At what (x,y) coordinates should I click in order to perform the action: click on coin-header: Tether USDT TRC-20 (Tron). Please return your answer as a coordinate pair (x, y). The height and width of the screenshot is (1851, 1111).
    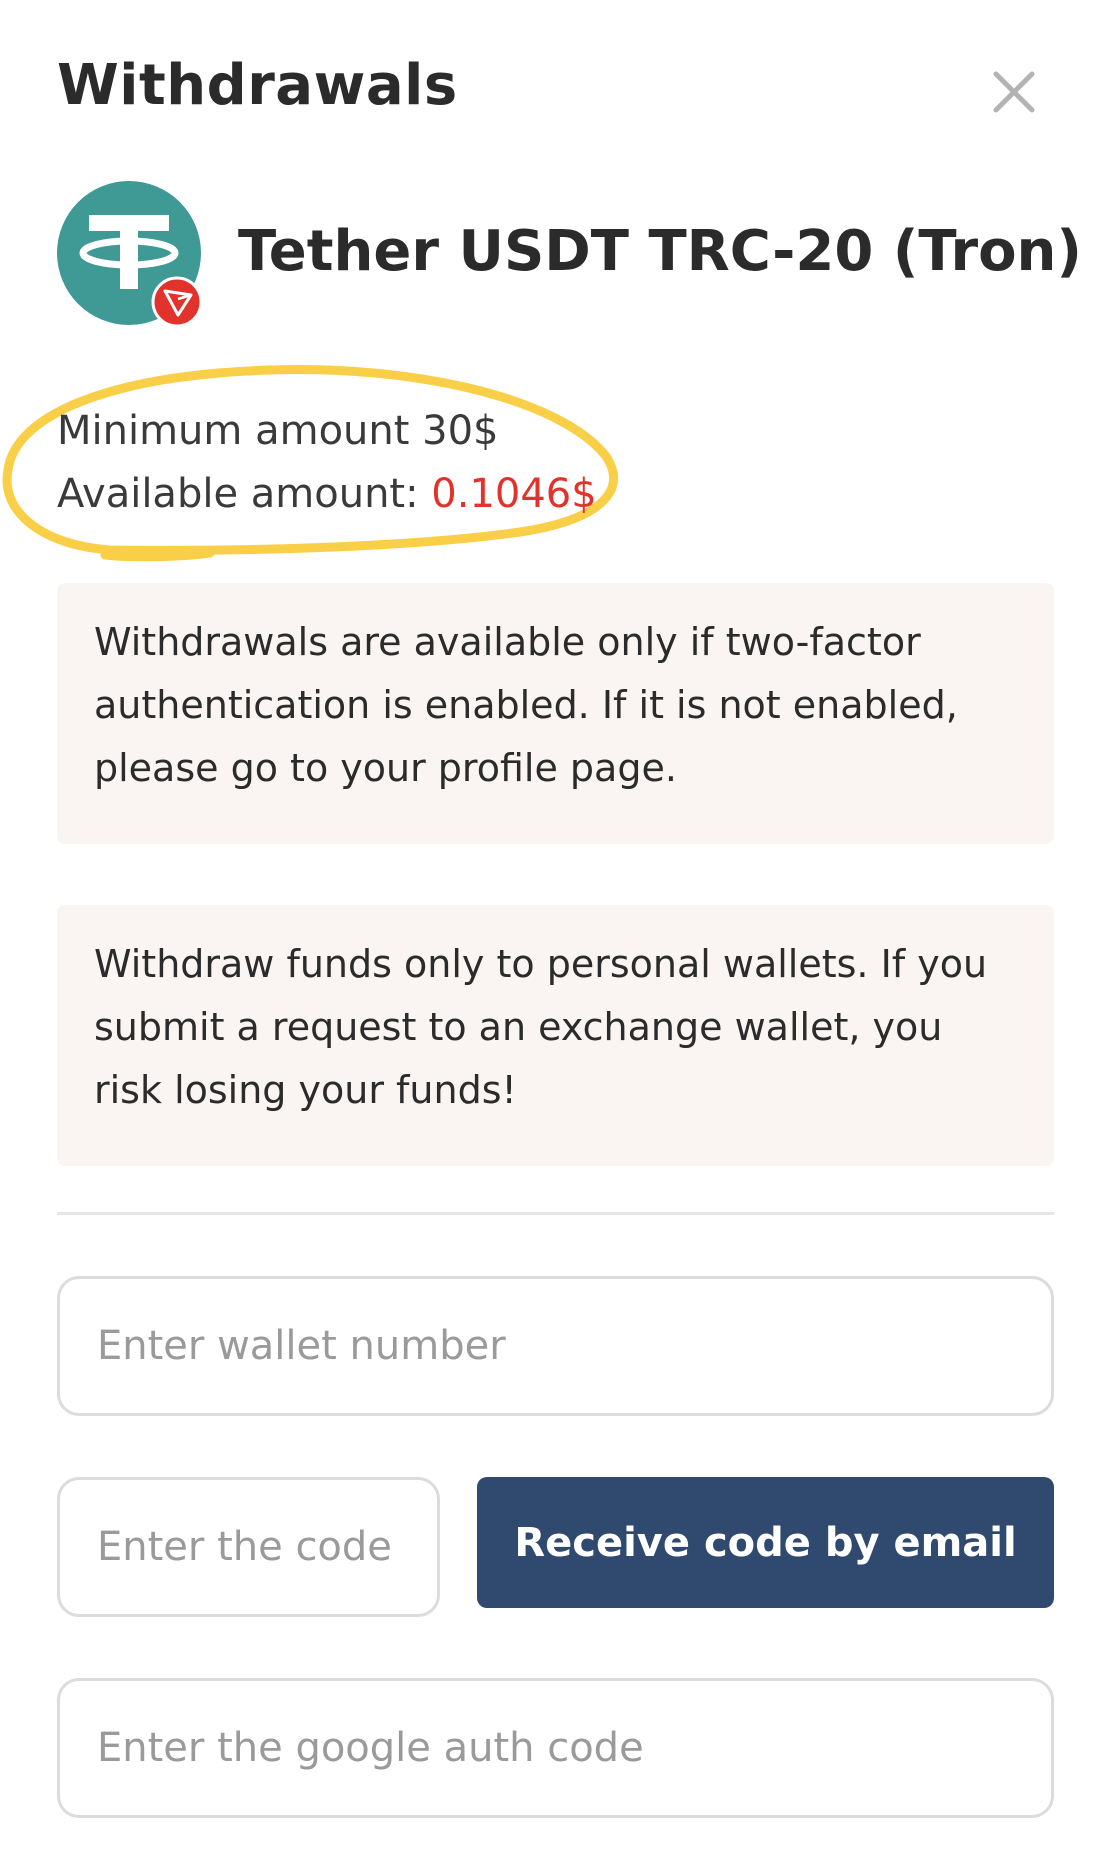
    Looking at the image, I should click on (569, 253).